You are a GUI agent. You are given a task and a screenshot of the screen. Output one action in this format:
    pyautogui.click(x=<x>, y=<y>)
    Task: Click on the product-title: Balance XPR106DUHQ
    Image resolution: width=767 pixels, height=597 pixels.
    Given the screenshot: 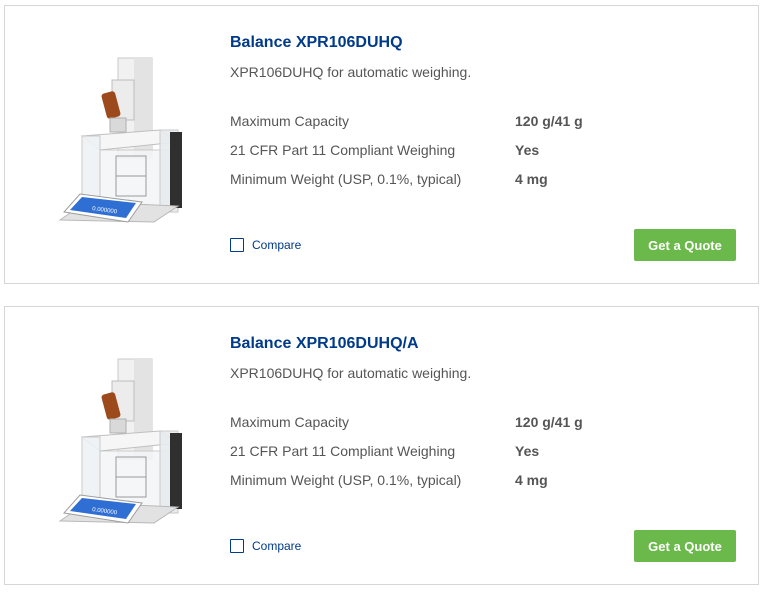 What is the action you would take?
    pyautogui.click(x=316, y=43)
    